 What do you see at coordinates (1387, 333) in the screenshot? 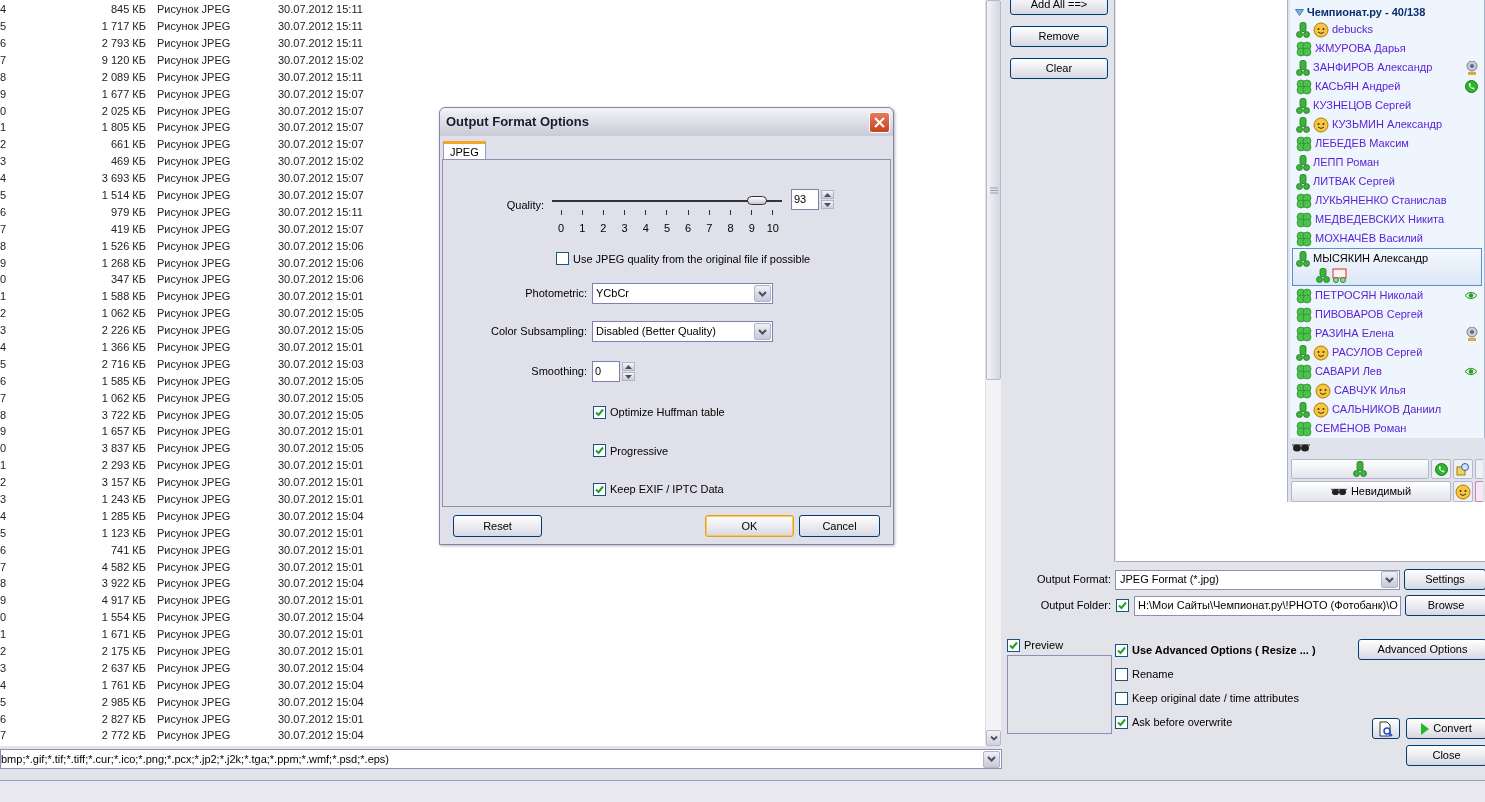
I see `contact-item: РАЗИНА Елена` at bounding box center [1387, 333].